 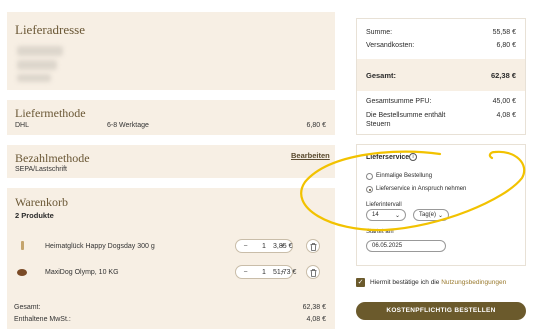 I want to click on order-button: KOSTENPFLICHTIG BESTELLEN, so click(x=441, y=311).